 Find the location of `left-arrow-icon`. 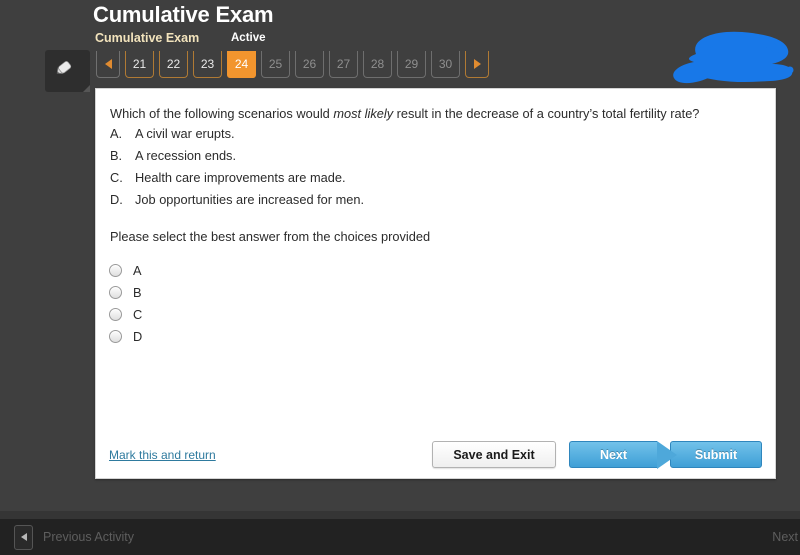

left-arrow-icon is located at coordinates (23, 537).